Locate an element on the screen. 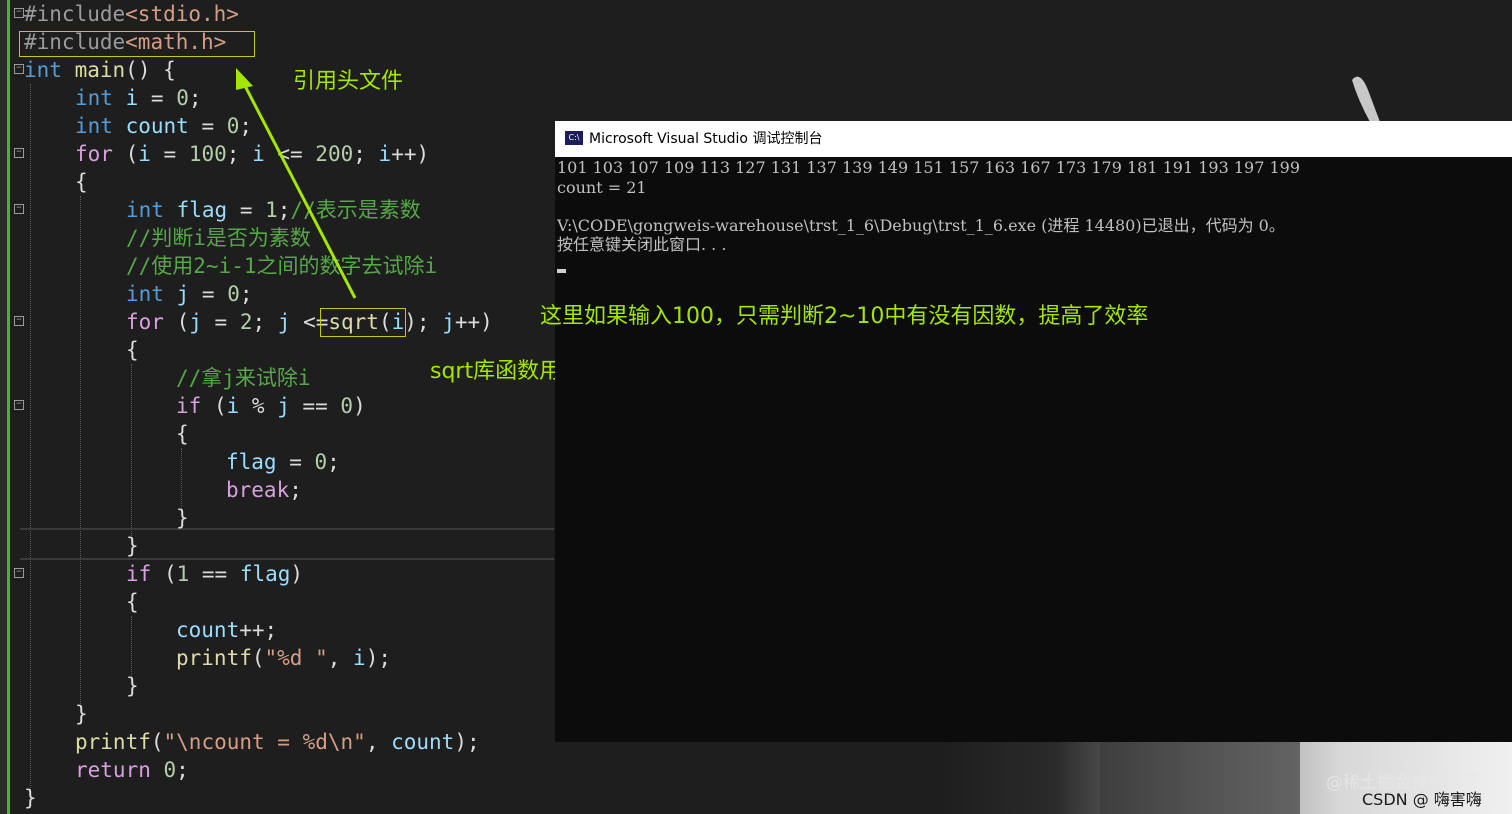 The width and height of the screenshot is (1512, 814). code-line: if (i % j == 0) is located at coordinates (271, 406).